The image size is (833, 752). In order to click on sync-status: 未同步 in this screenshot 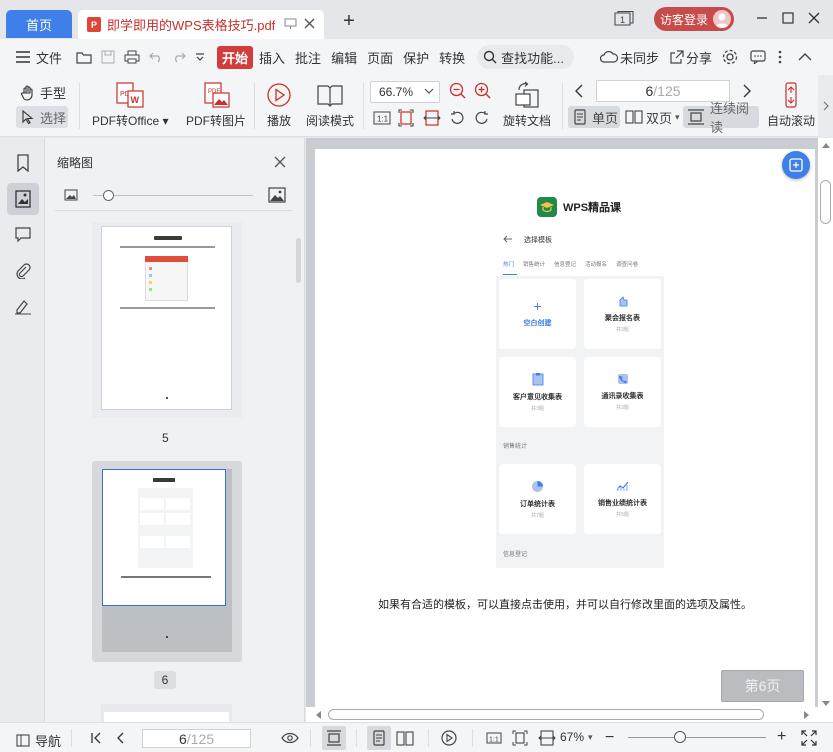, I will do `click(640, 57)`.